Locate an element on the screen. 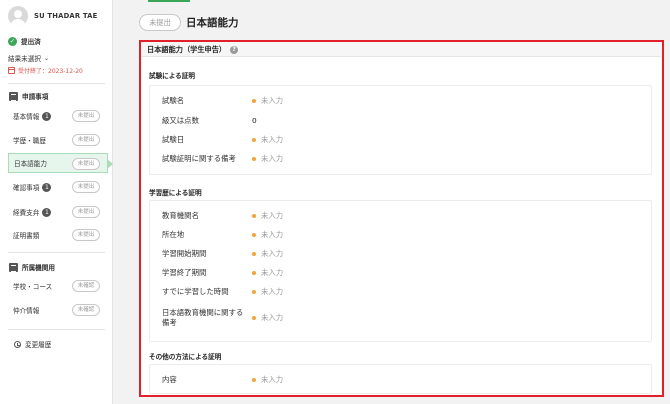  avatar is located at coordinates (18, 16).